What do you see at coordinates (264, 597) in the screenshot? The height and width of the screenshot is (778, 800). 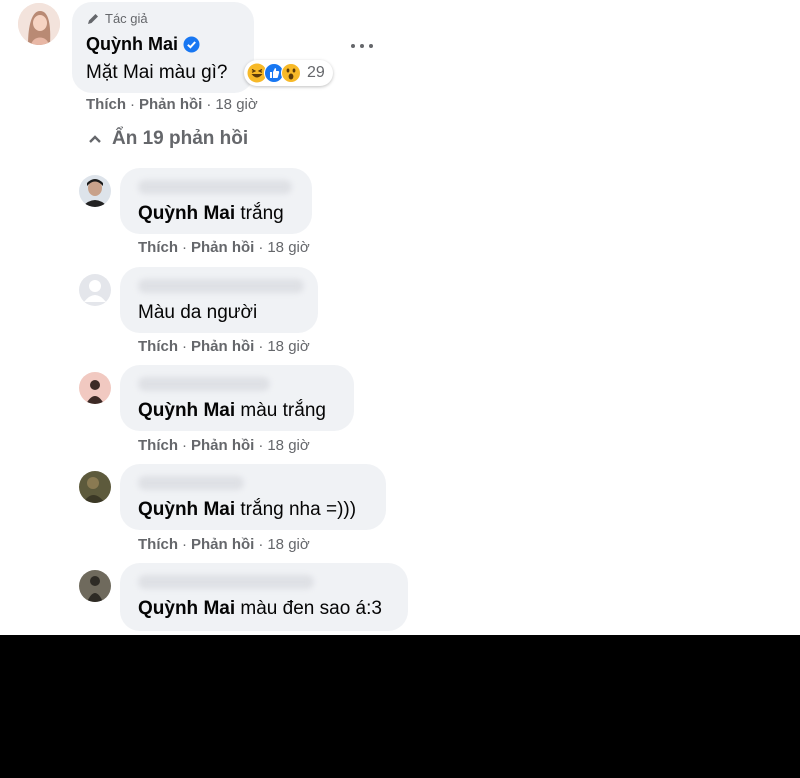 I see `reply-bubble` at bounding box center [264, 597].